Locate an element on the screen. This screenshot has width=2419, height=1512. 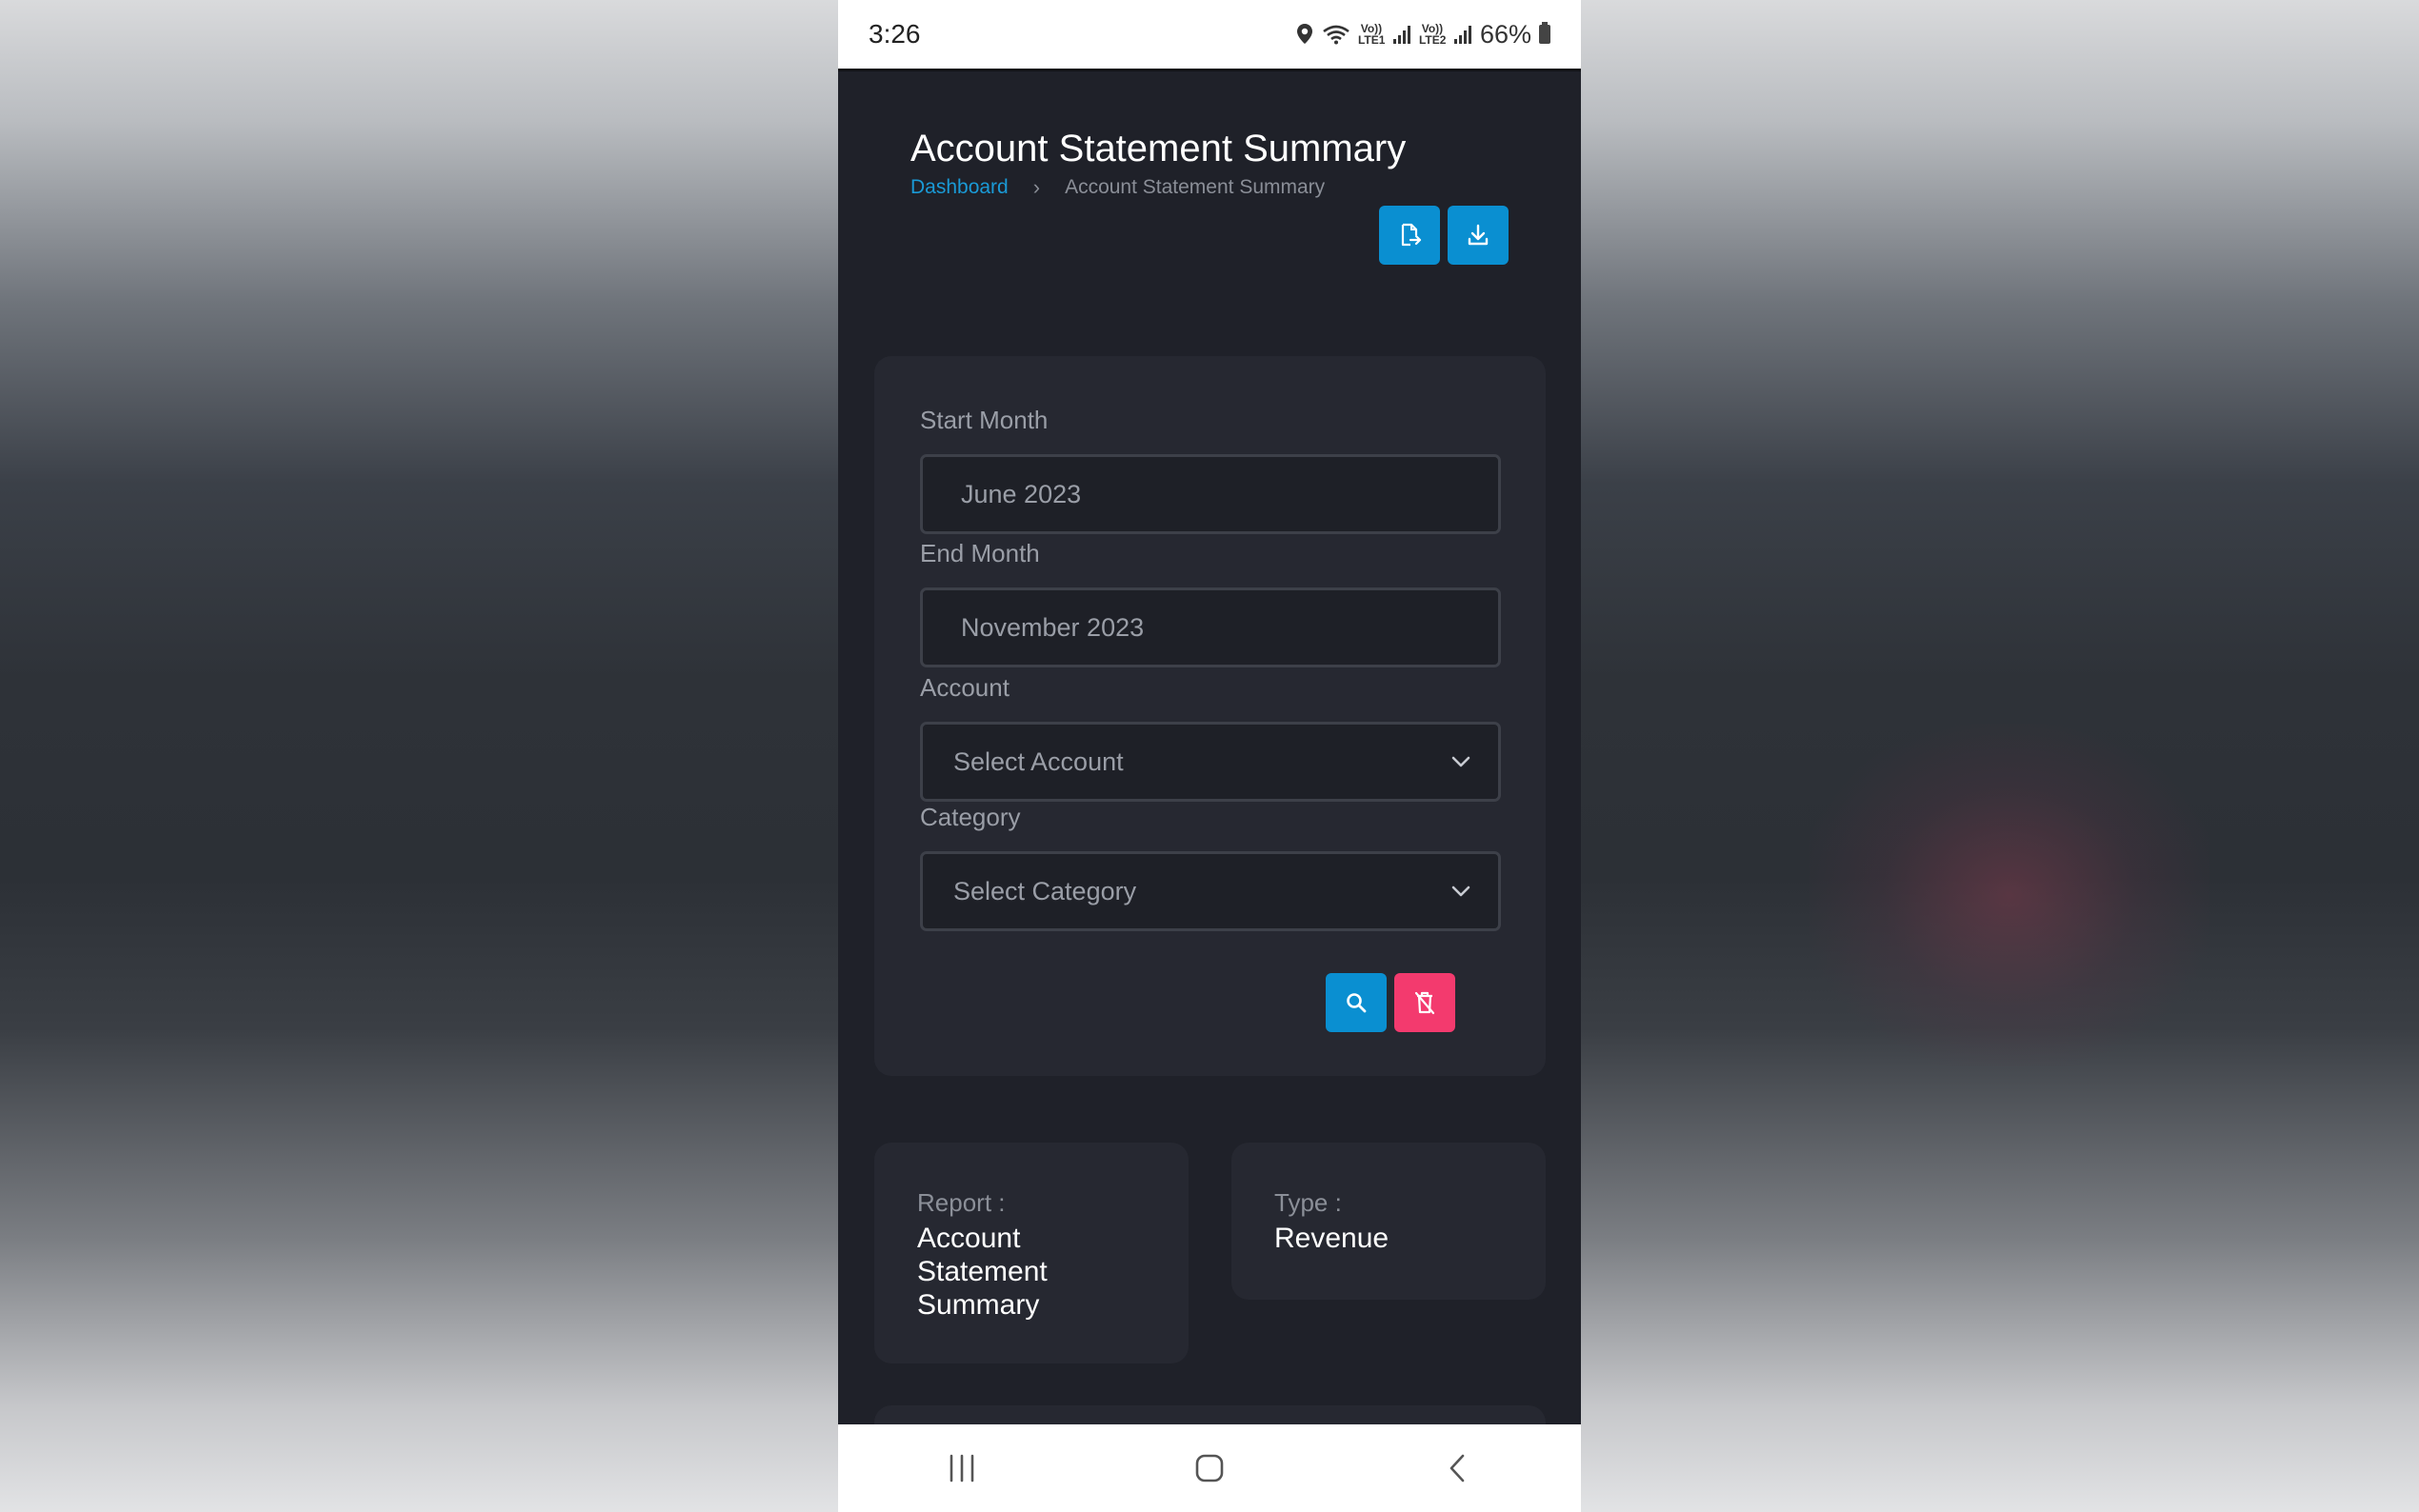
battery-icon is located at coordinates (1544, 33).